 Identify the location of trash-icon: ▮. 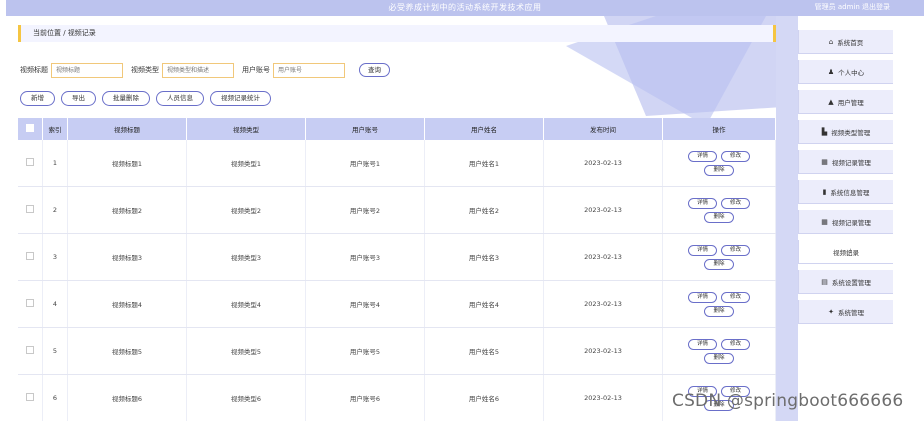
(824, 191).